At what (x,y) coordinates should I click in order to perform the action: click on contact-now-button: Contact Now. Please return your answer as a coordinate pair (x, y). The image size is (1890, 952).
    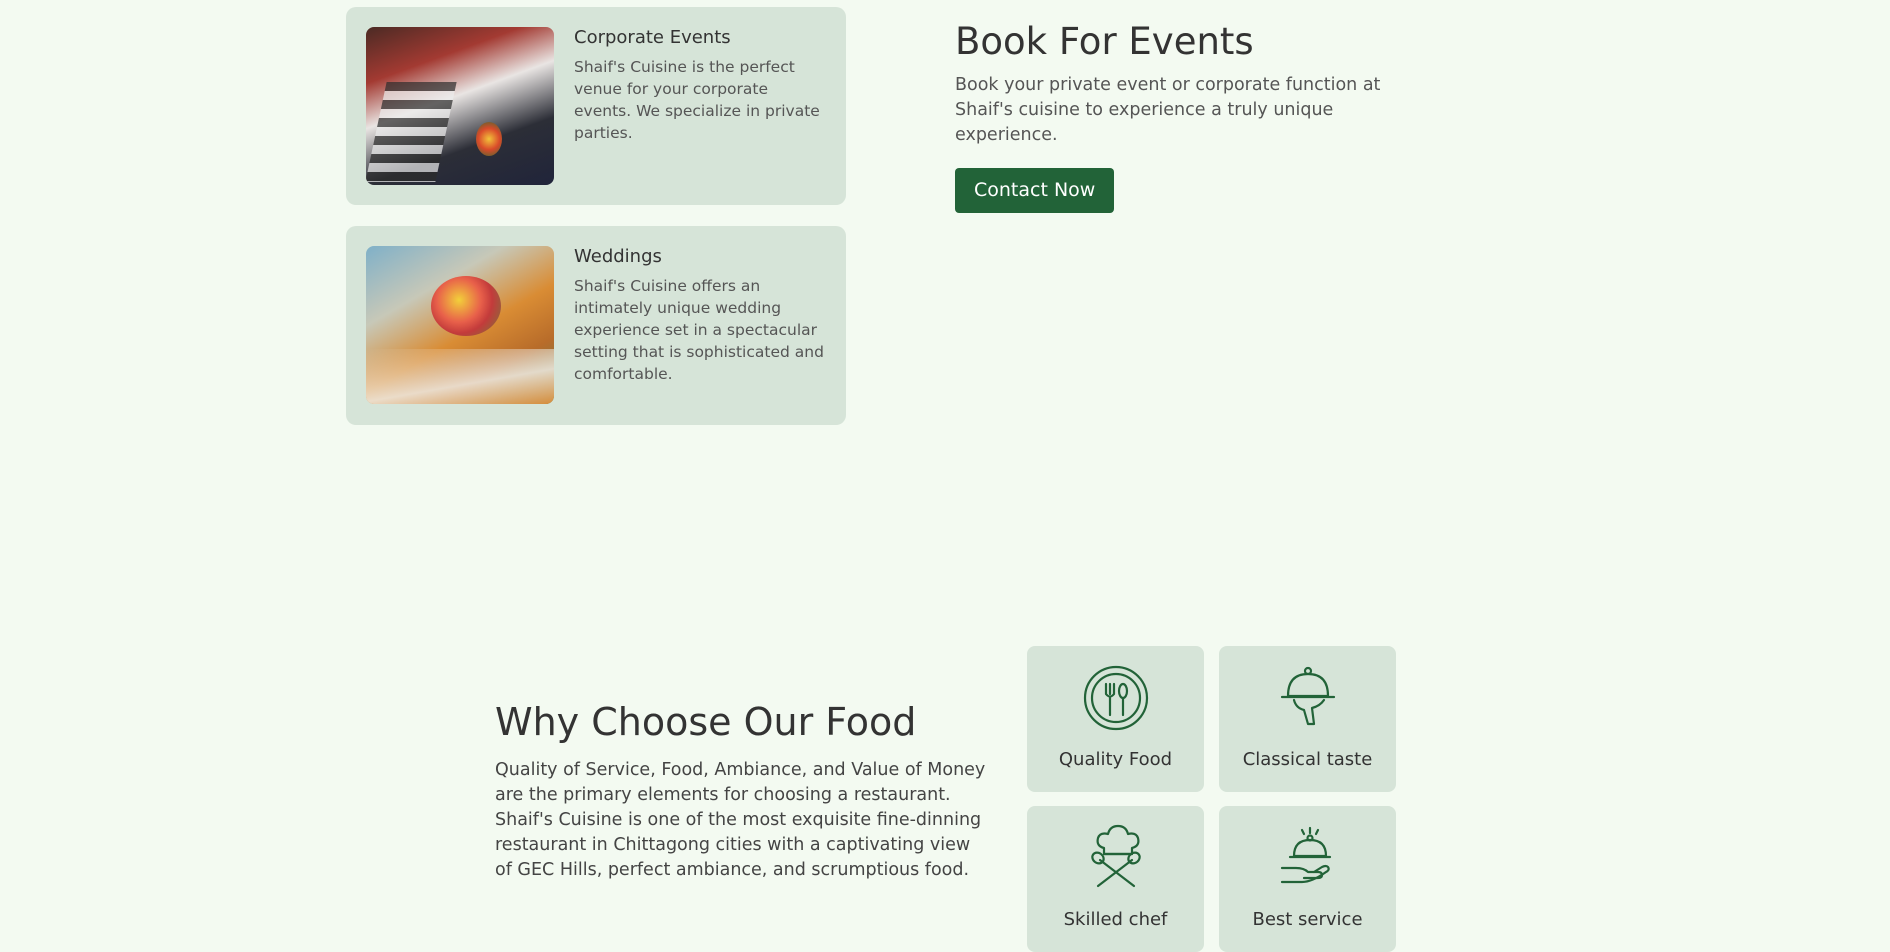
    Looking at the image, I should click on (1035, 190).